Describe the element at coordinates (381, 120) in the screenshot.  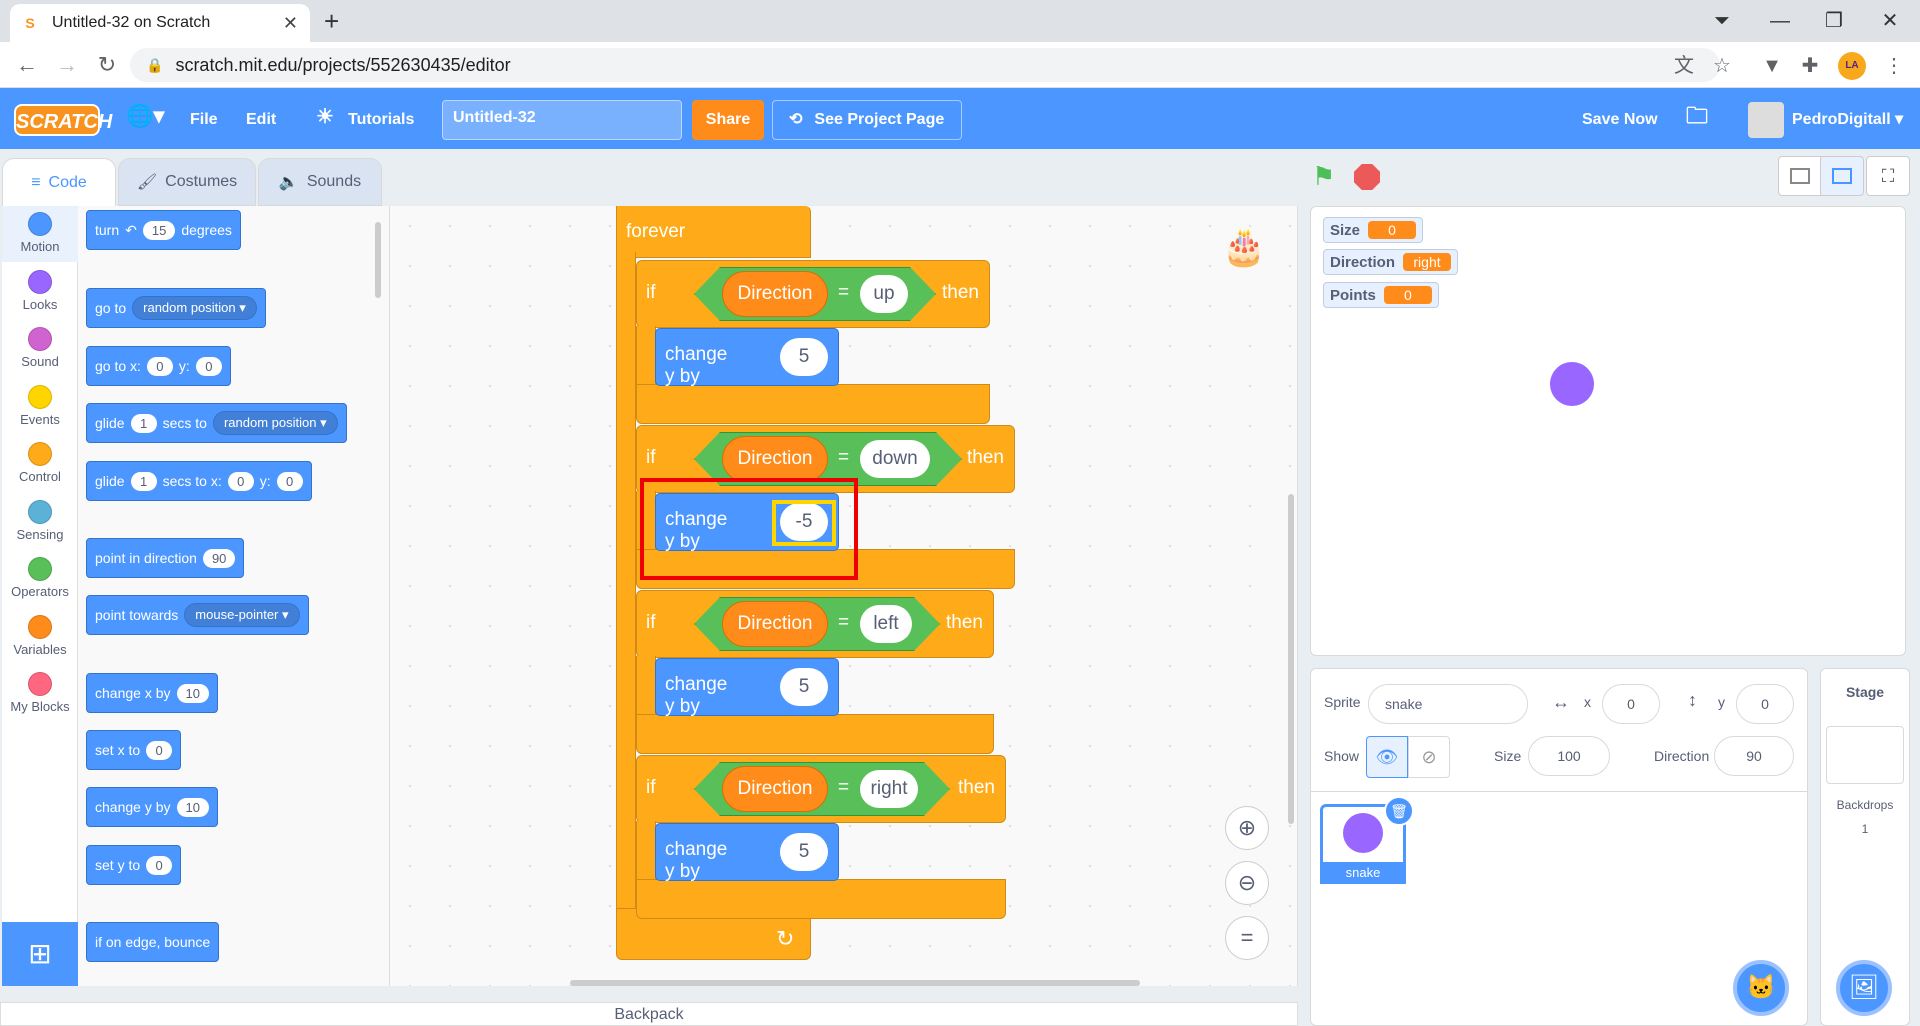
I see `tutorials-menu: Tutorials` at that location.